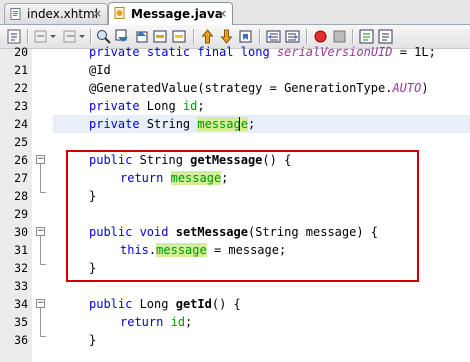 The height and width of the screenshot is (362, 470). I want to click on code-text: @Id, so click(100, 70).